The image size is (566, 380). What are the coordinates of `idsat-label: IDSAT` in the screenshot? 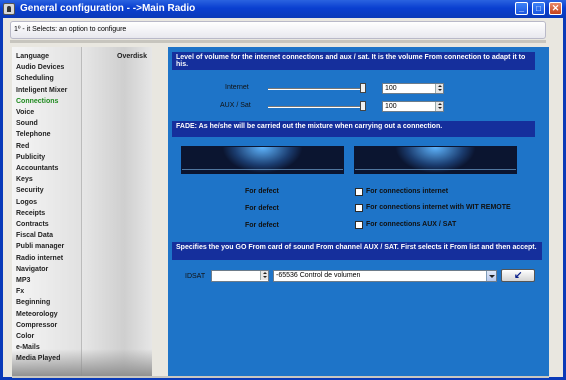 It's located at (195, 276).